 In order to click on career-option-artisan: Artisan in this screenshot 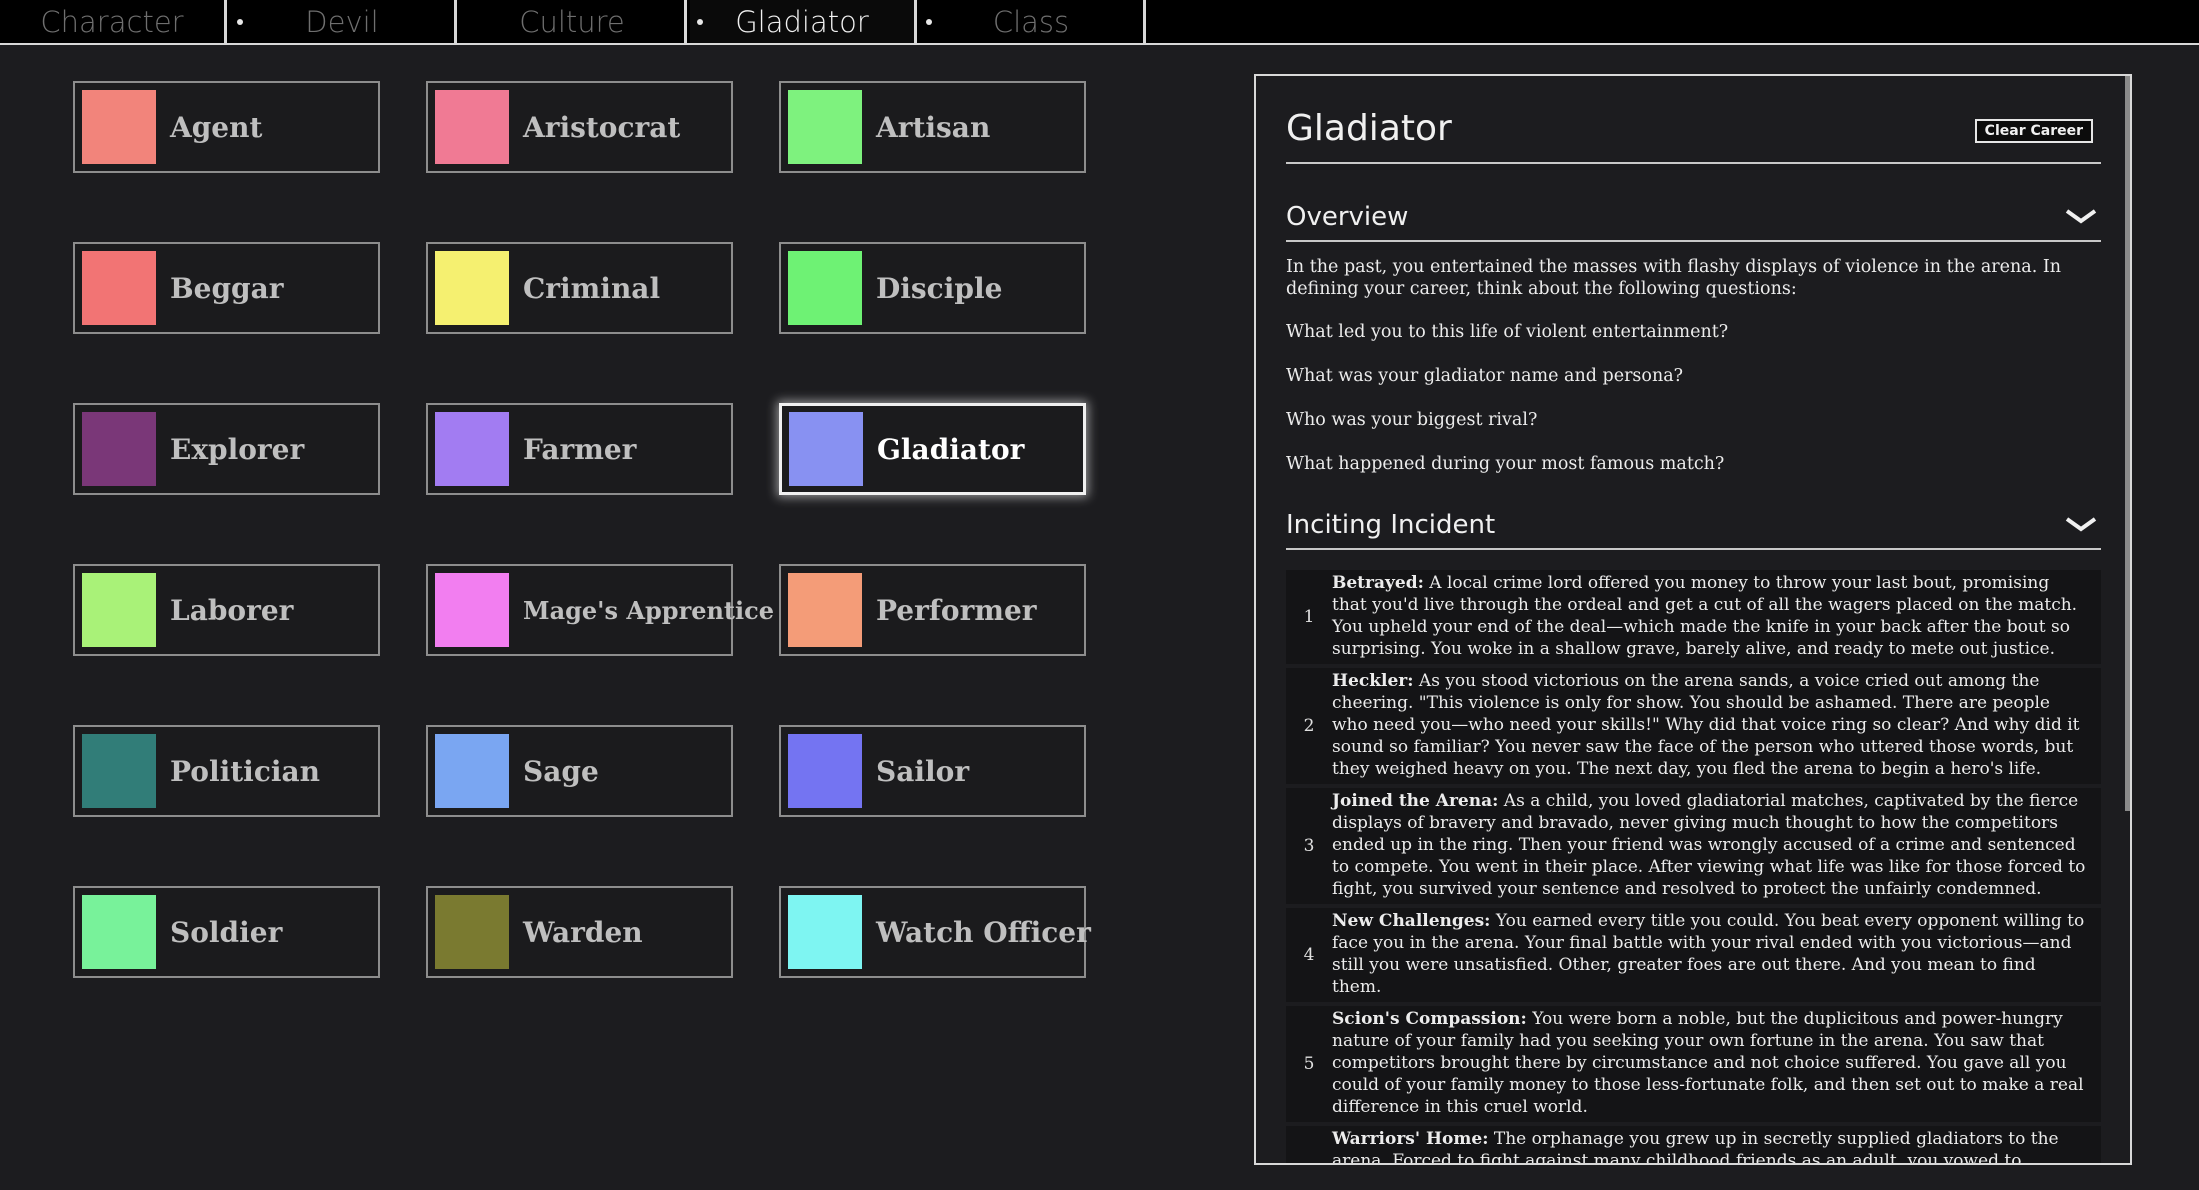, I will do `click(932, 127)`.